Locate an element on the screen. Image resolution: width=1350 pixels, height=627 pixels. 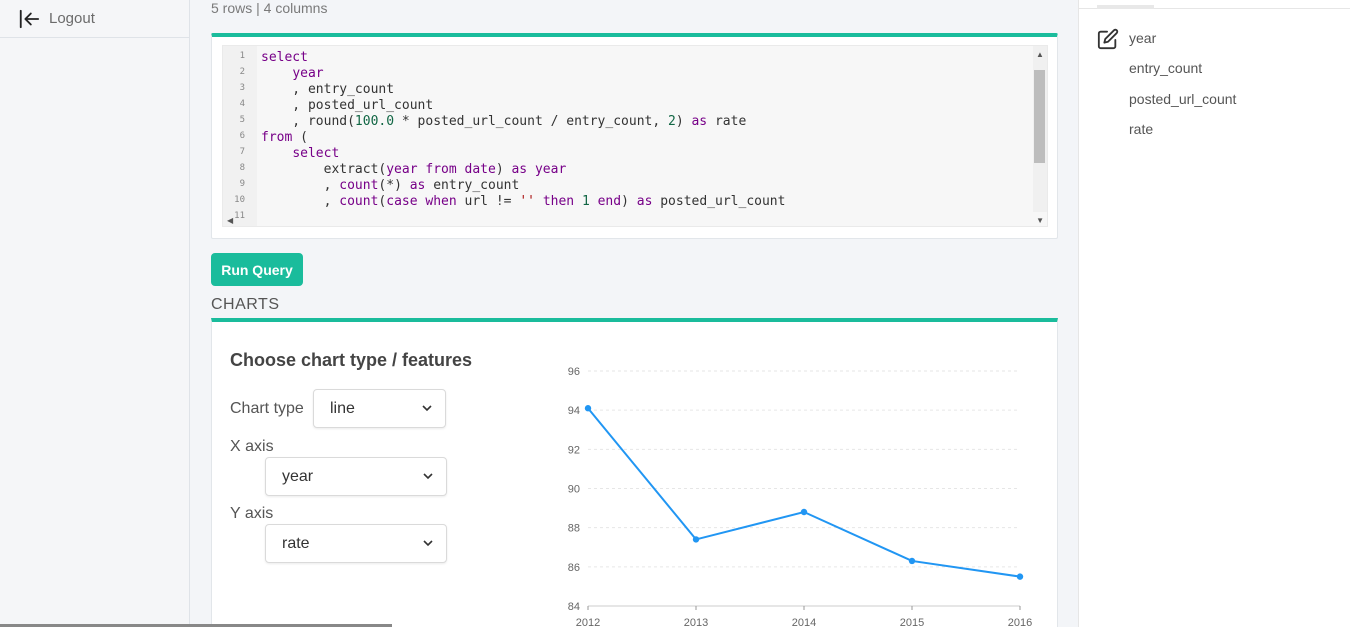
chart-options-title: Choose chart type / features is located at coordinates (351, 360).